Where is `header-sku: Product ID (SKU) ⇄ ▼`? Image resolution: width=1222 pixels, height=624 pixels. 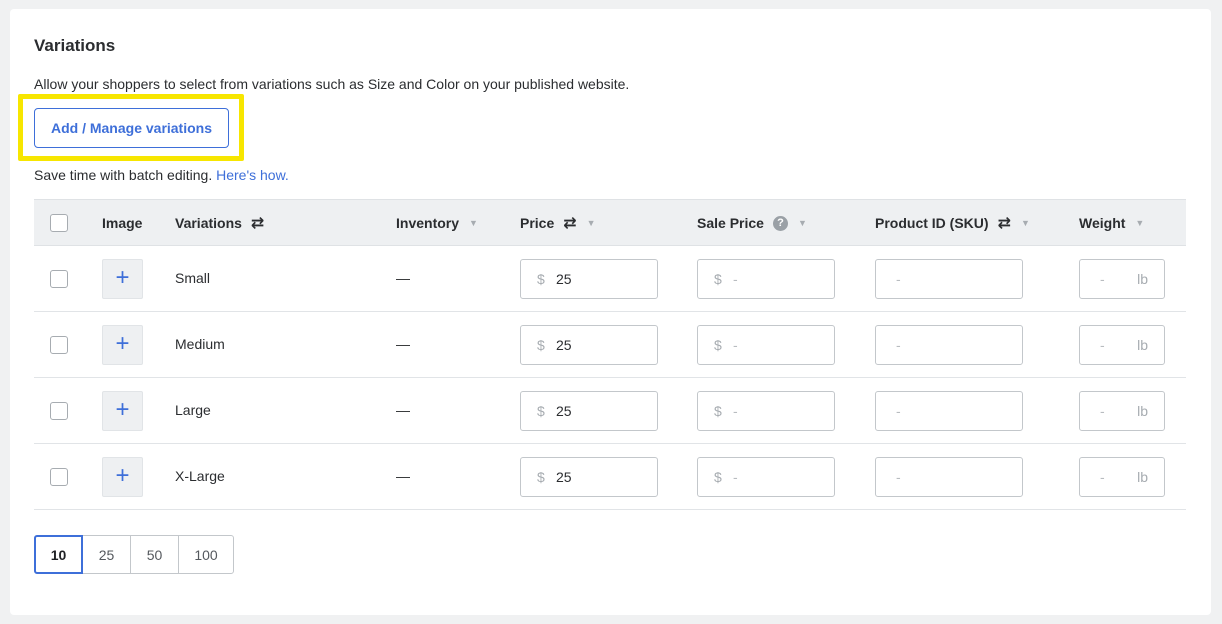
header-sku: Product ID (SKU) ⇄ ▼ is located at coordinates (952, 223).